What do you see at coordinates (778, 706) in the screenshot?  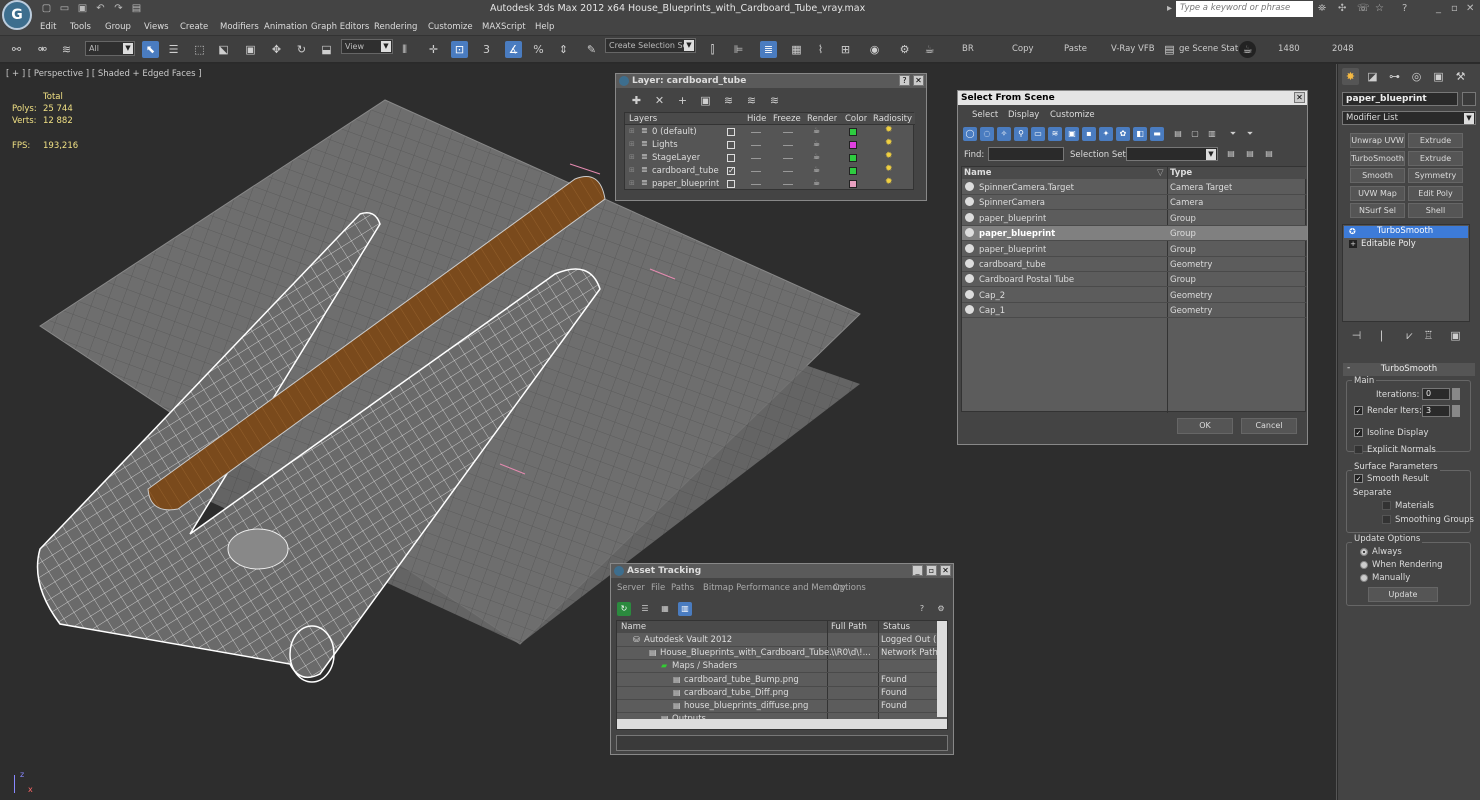 I see `asset-row: ▤ house_blueprints_diffuse.png Found` at bounding box center [778, 706].